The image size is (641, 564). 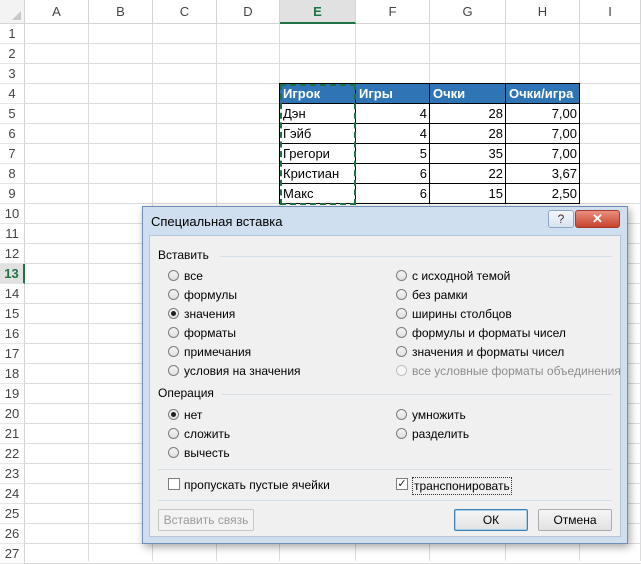 What do you see at coordinates (268, 485) in the screenshot?
I see `skip-blanks-checkbox: пропускать пустые ячейки` at bounding box center [268, 485].